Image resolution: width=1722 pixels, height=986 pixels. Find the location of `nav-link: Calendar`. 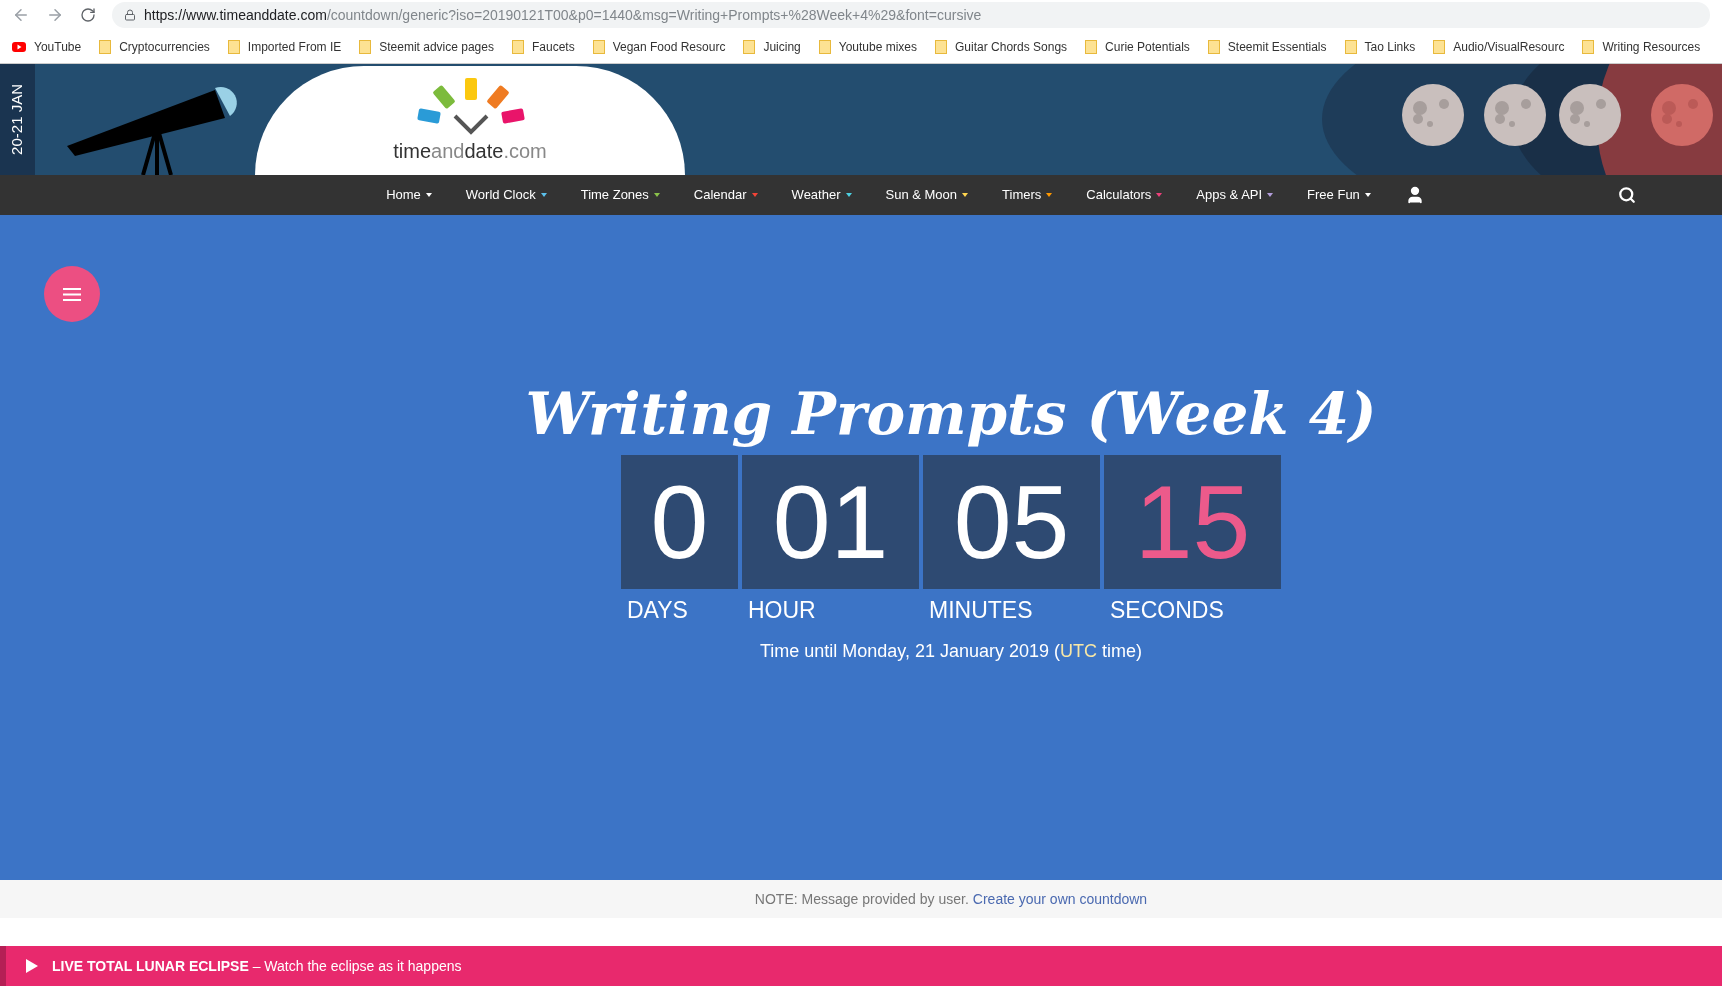

nav-link: Calendar is located at coordinates (720, 195).